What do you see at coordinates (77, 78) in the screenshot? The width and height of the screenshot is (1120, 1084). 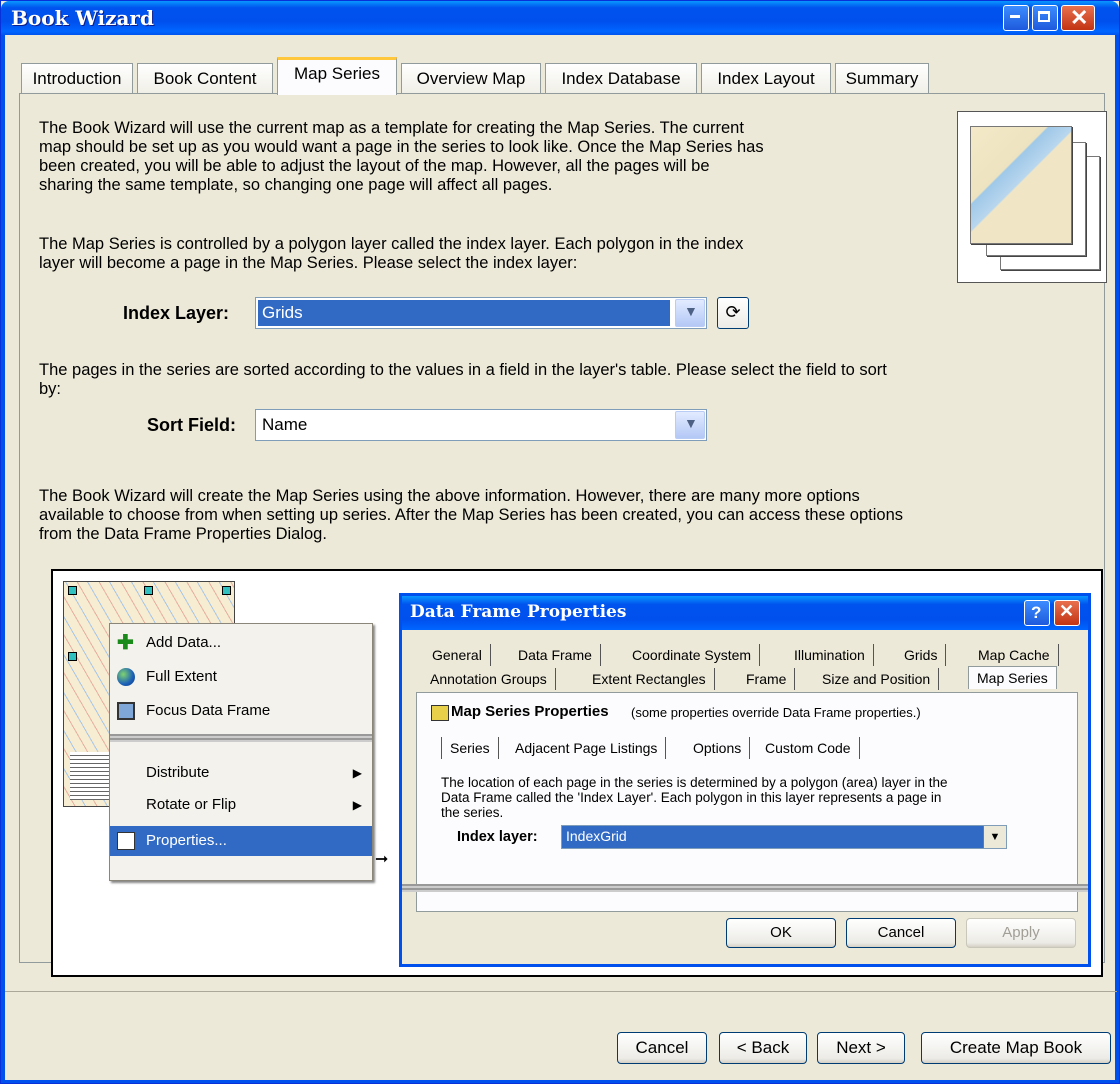 I see `tab-introduction: Introduction` at bounding box center [77, 78].